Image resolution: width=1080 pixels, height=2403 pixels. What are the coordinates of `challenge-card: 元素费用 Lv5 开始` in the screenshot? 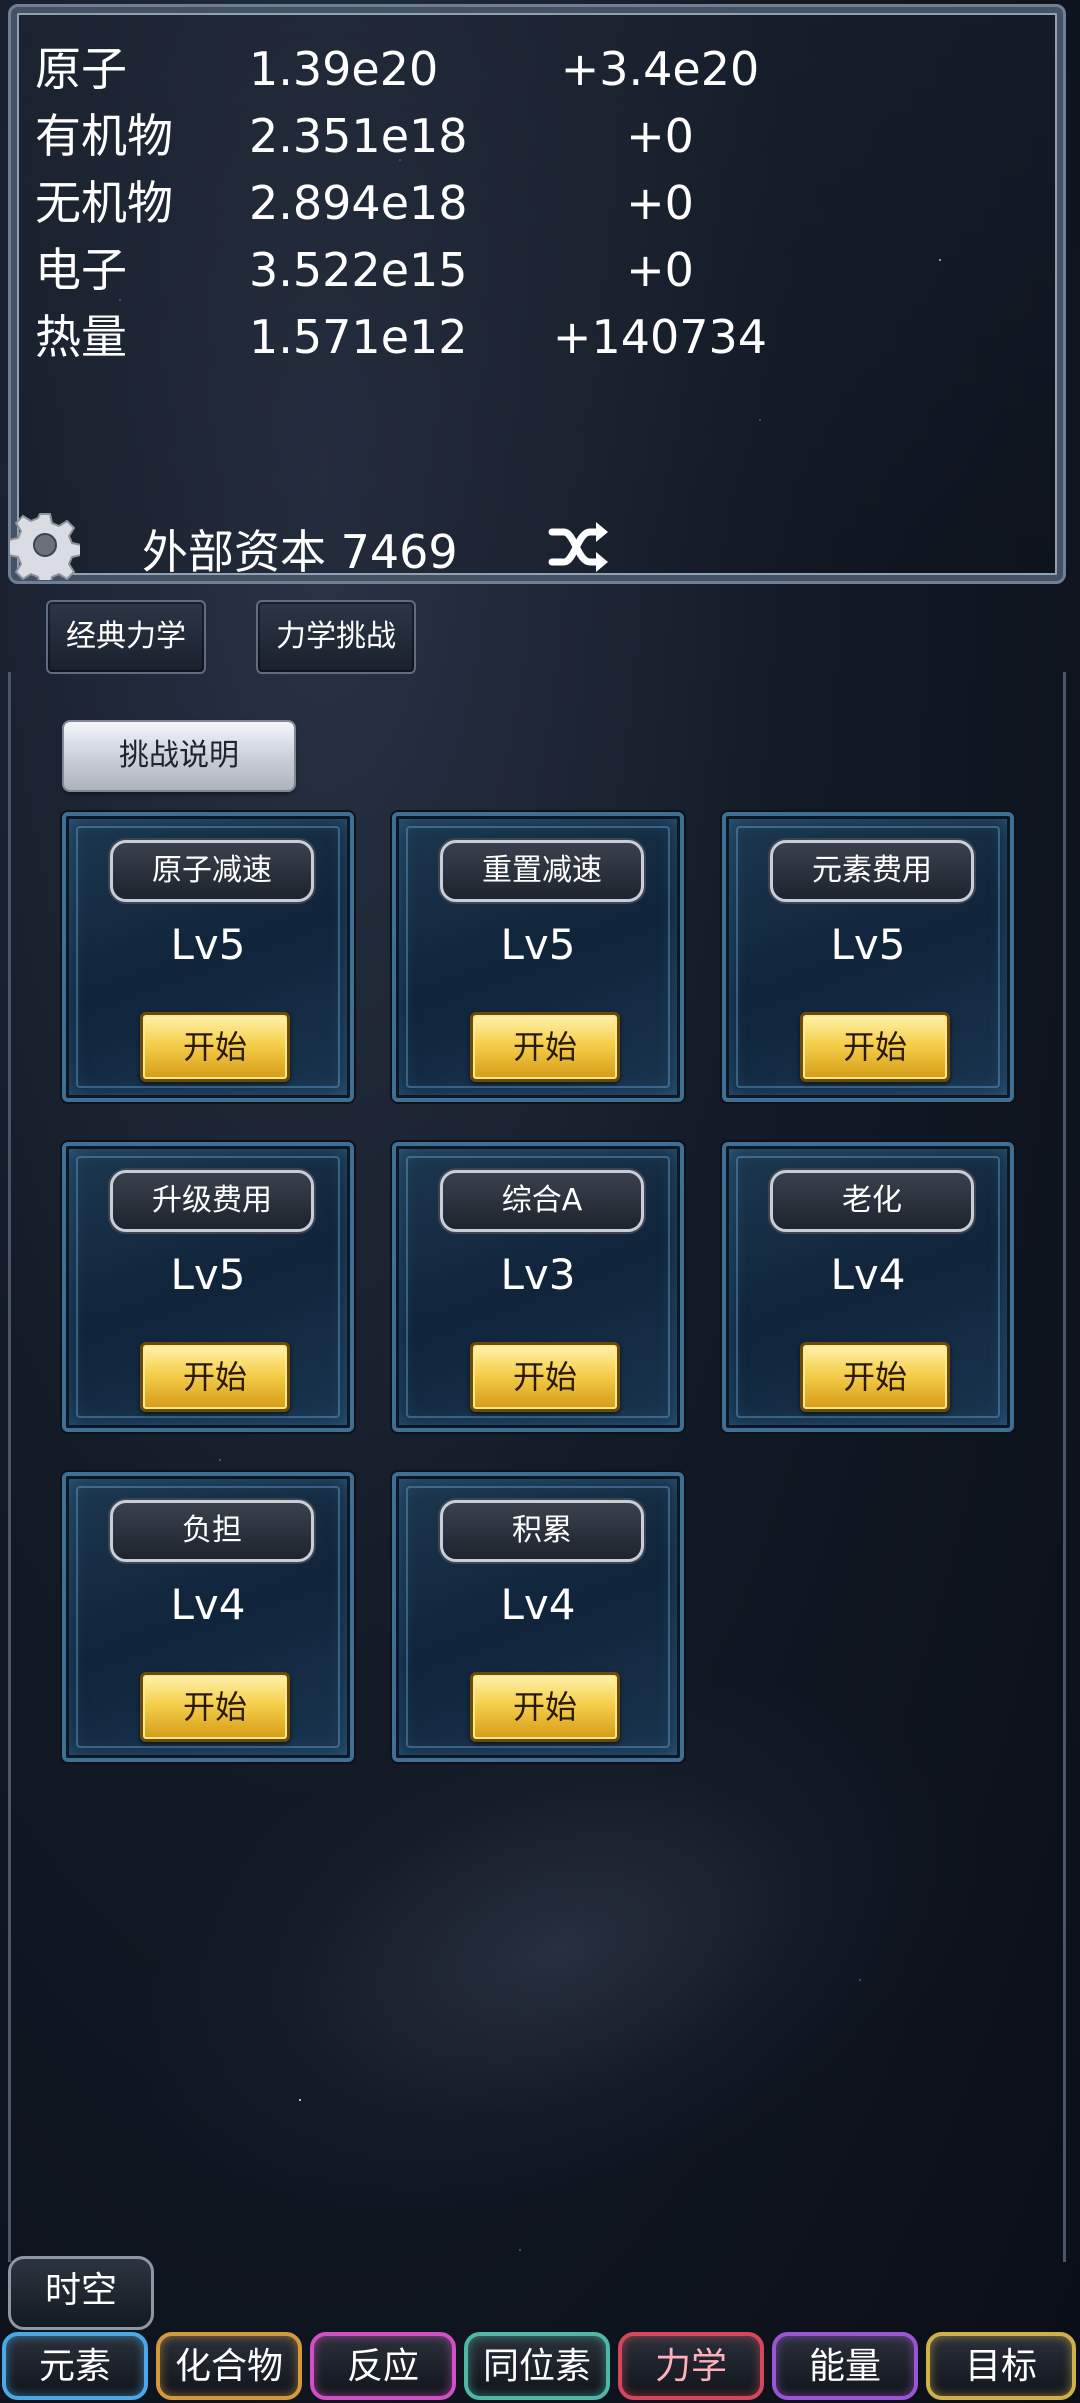 It's located at (868, 957).